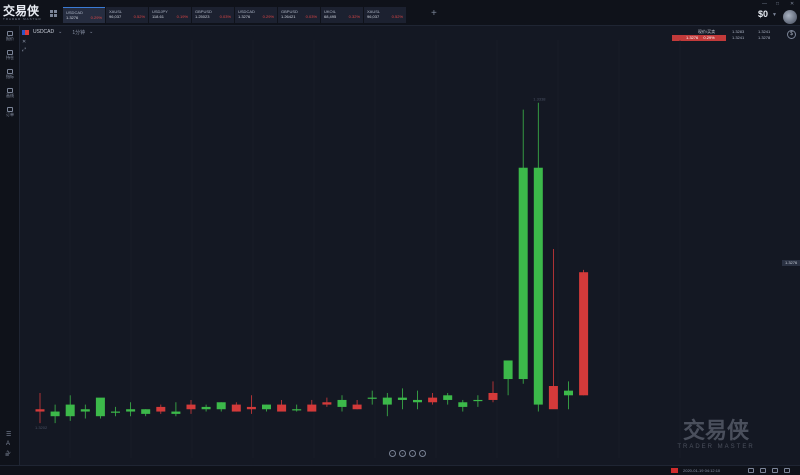  Describe the element at coordinates (8, 444) in the screenshot. I see `text-tool-icon: A` at that location.